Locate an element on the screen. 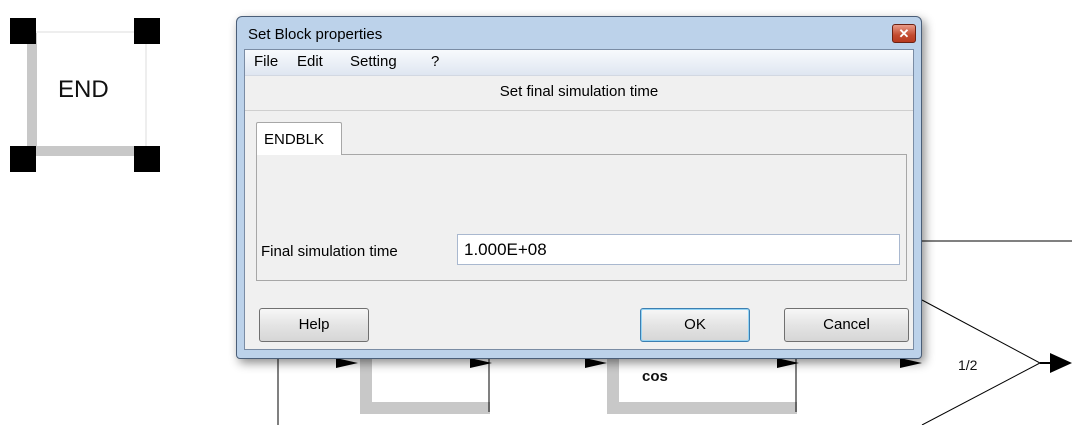  window-title: Set Block properties is located at coordinates (315, 34).